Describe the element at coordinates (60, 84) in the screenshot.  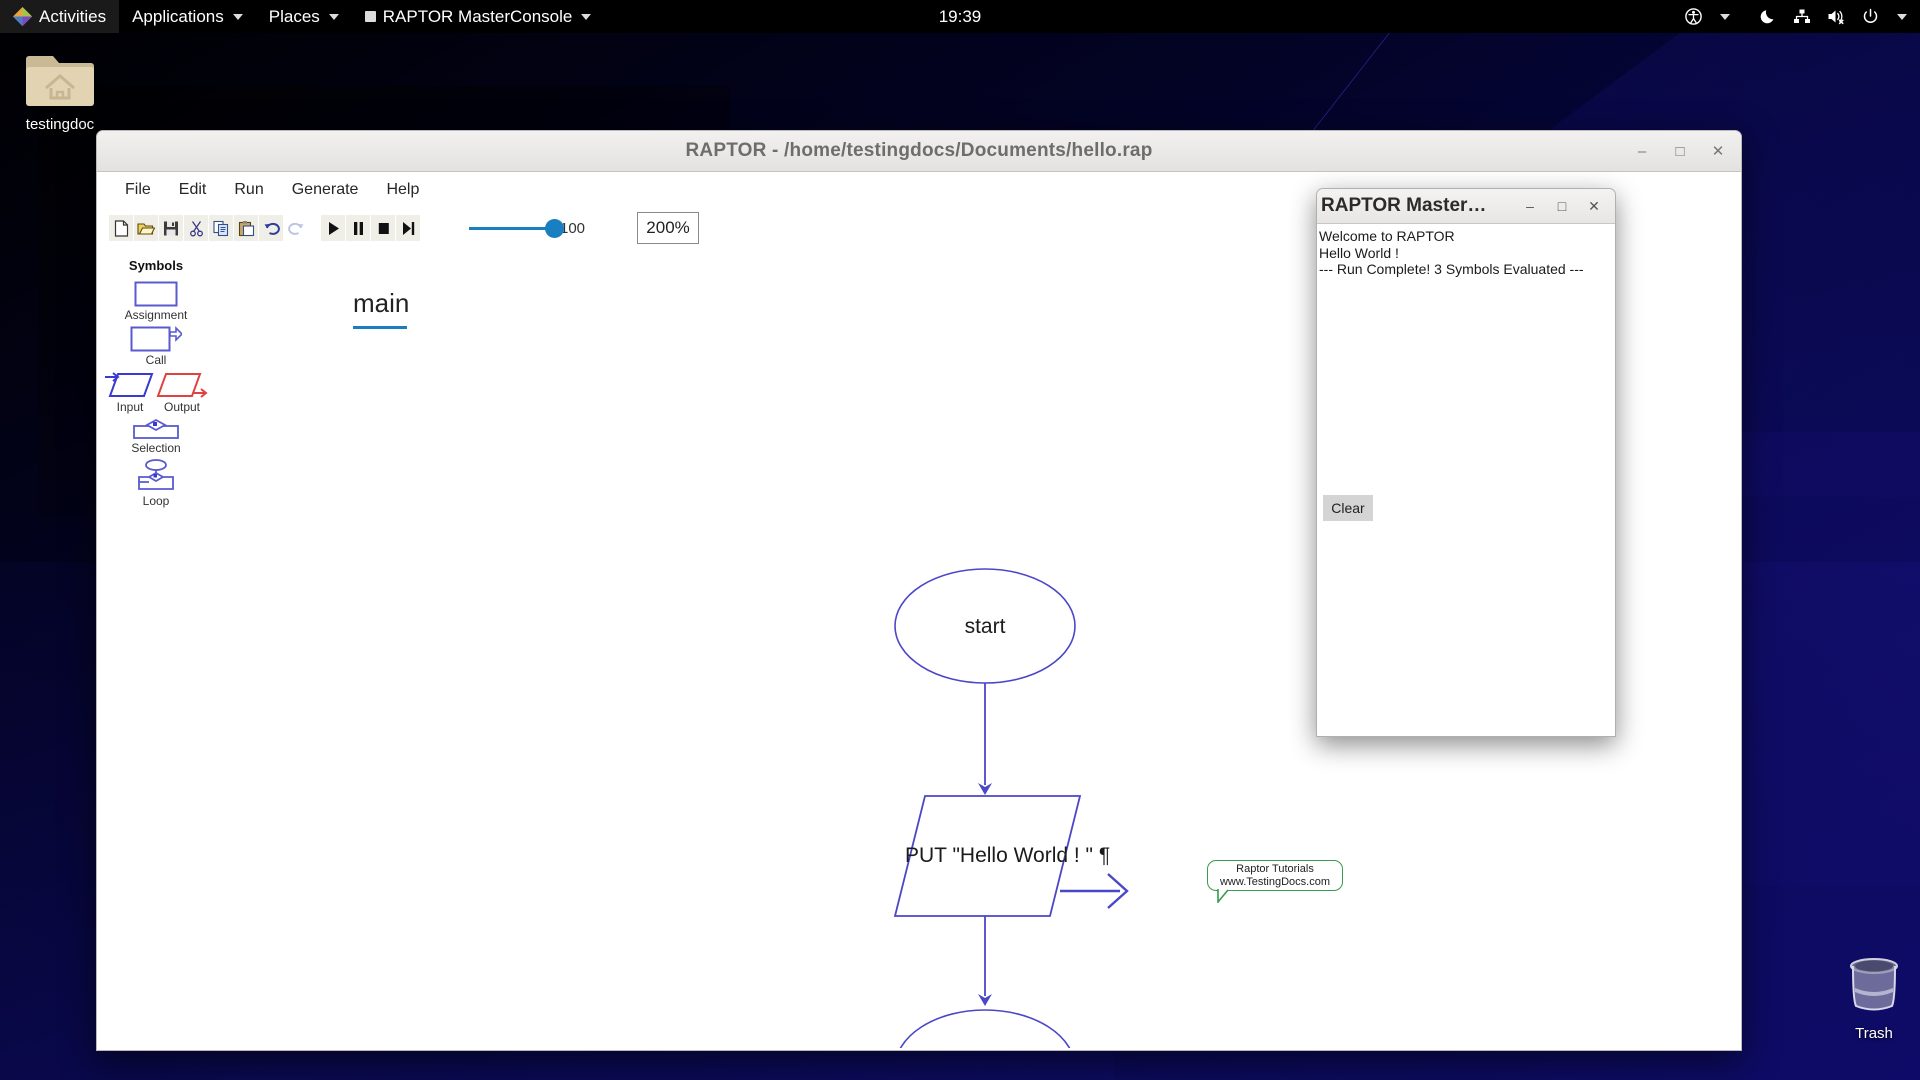
I see `home-folder-icon` at that location.